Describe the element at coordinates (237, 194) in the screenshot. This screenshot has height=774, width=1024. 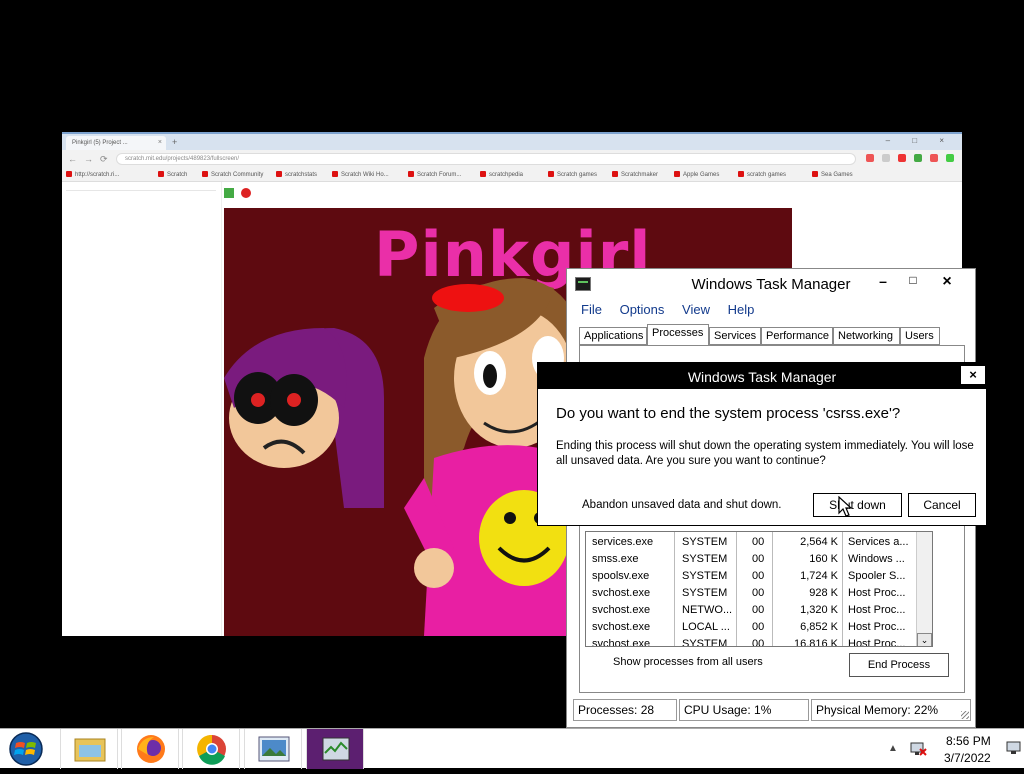
I see `game-controls` at that location.